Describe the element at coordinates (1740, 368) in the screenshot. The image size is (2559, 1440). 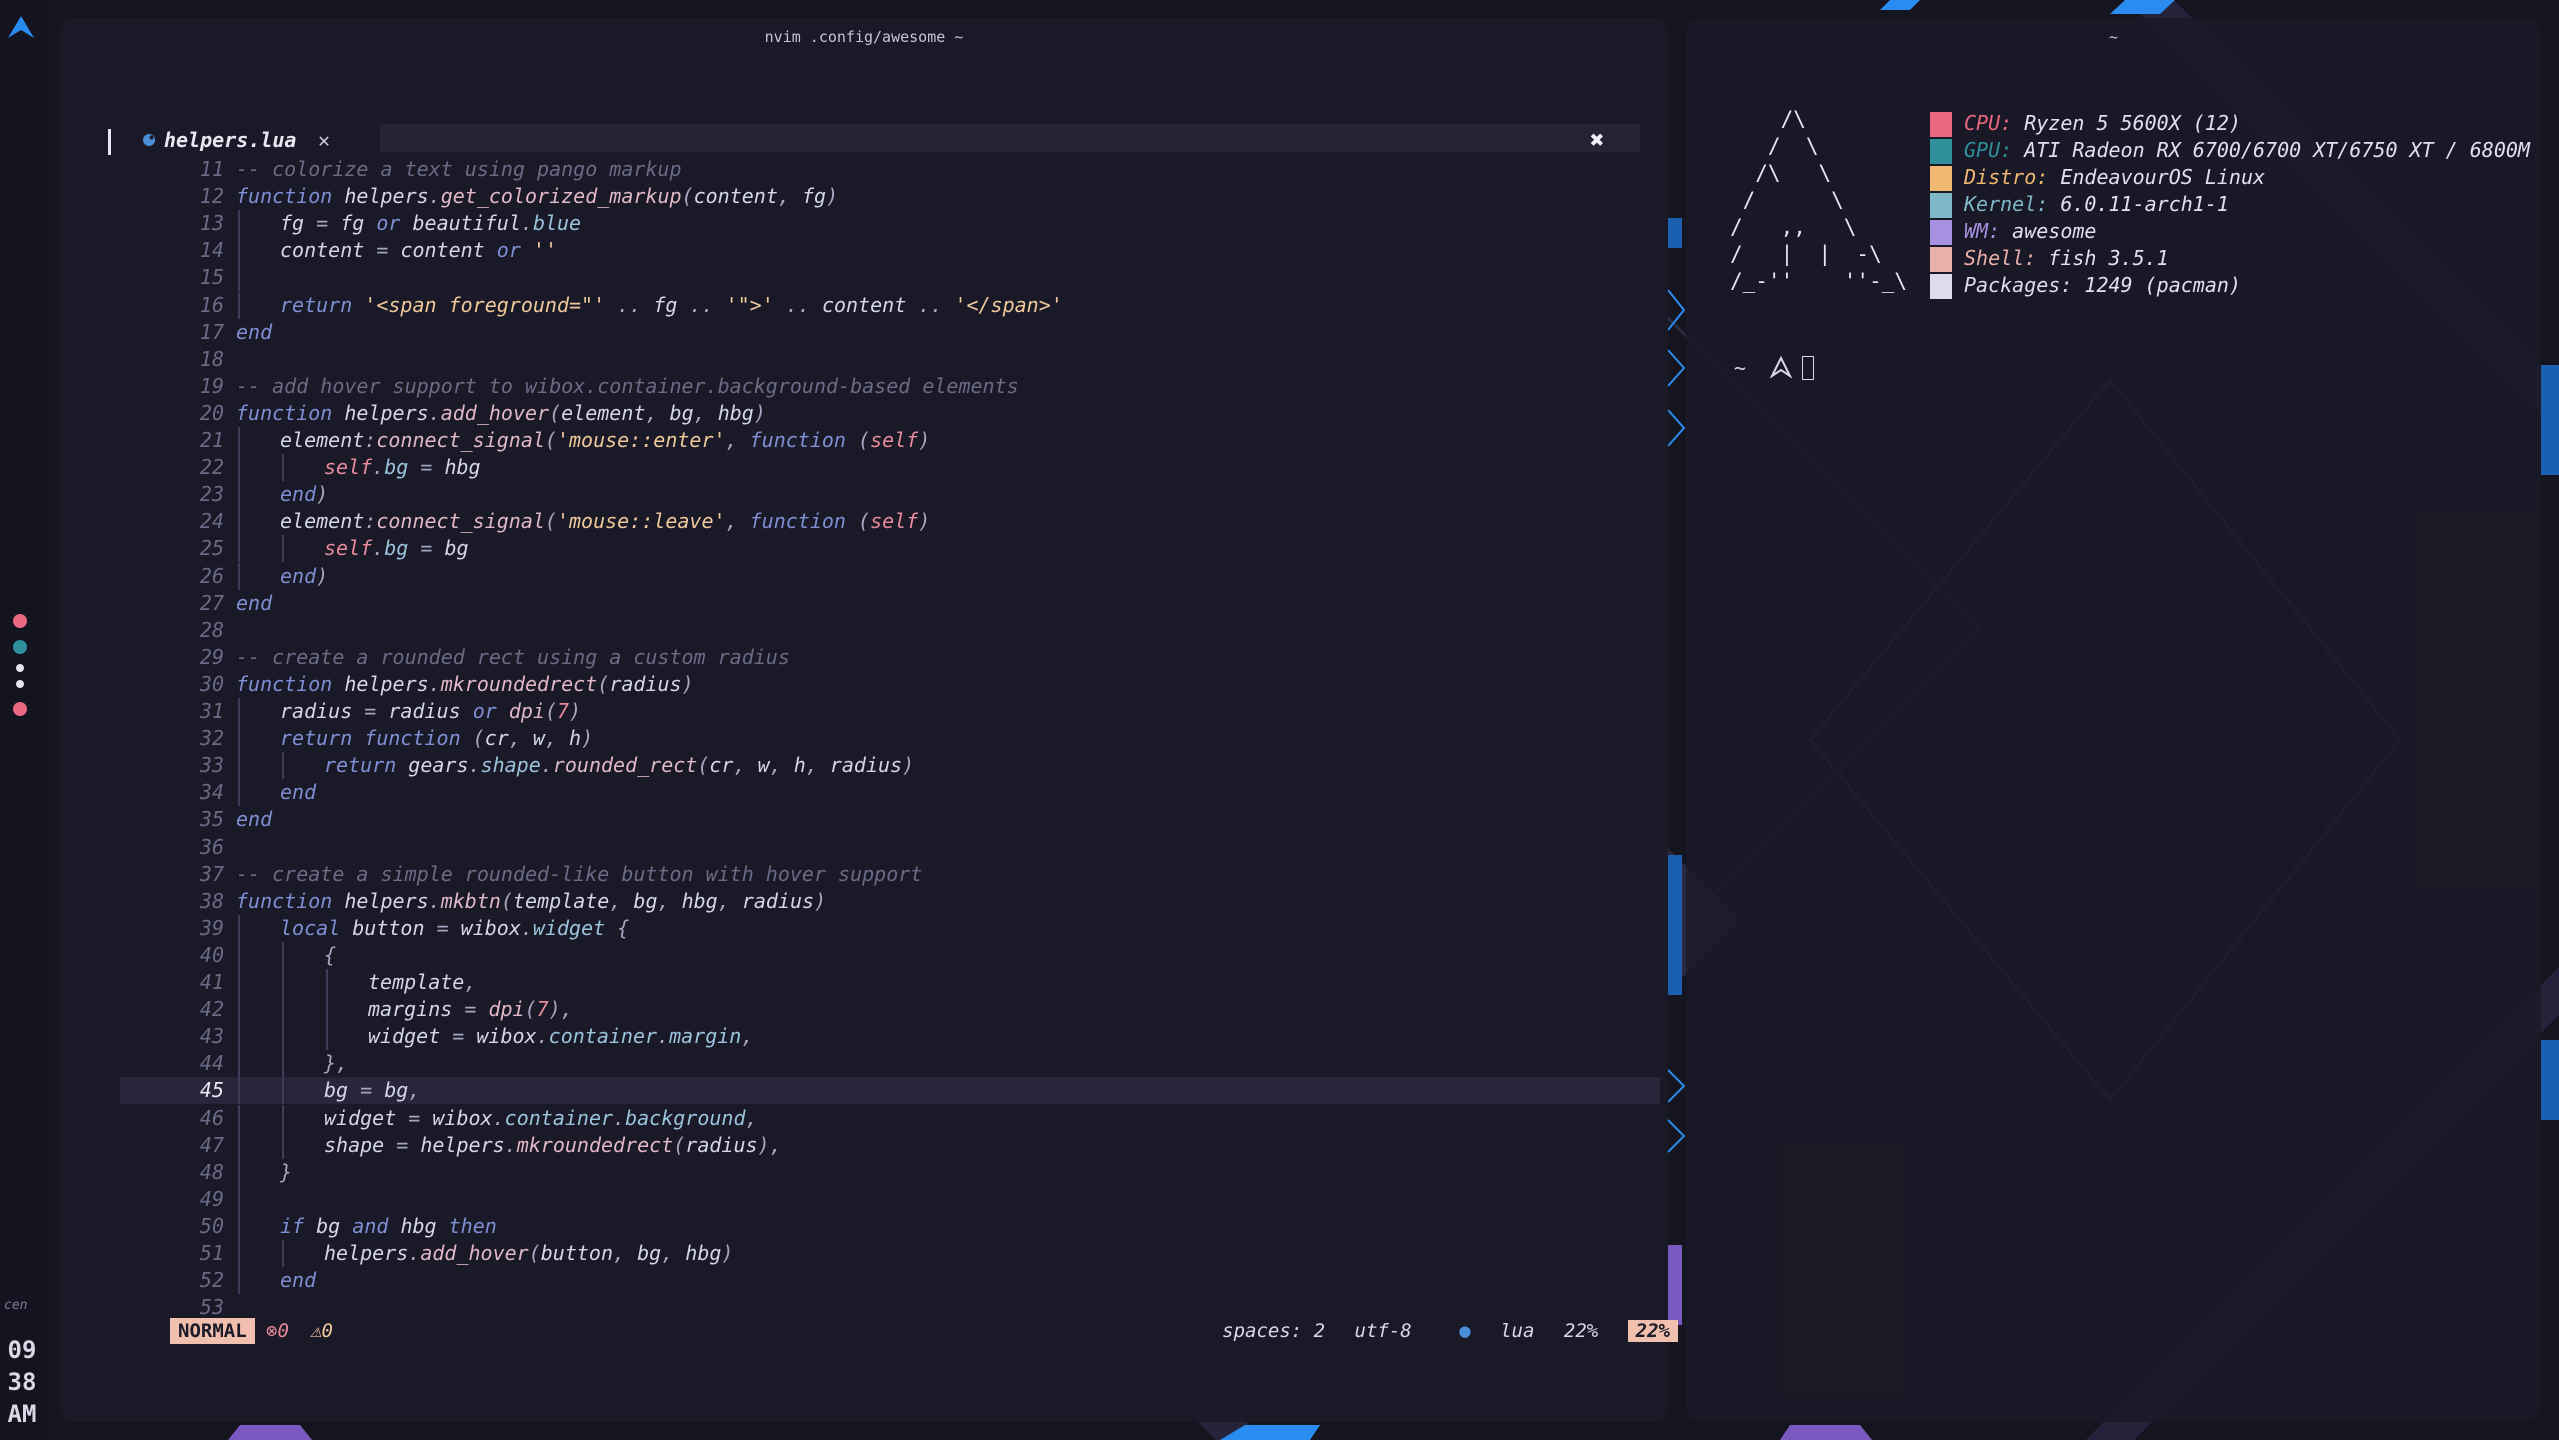
I see `shell-prompt-path: ~` at that location.